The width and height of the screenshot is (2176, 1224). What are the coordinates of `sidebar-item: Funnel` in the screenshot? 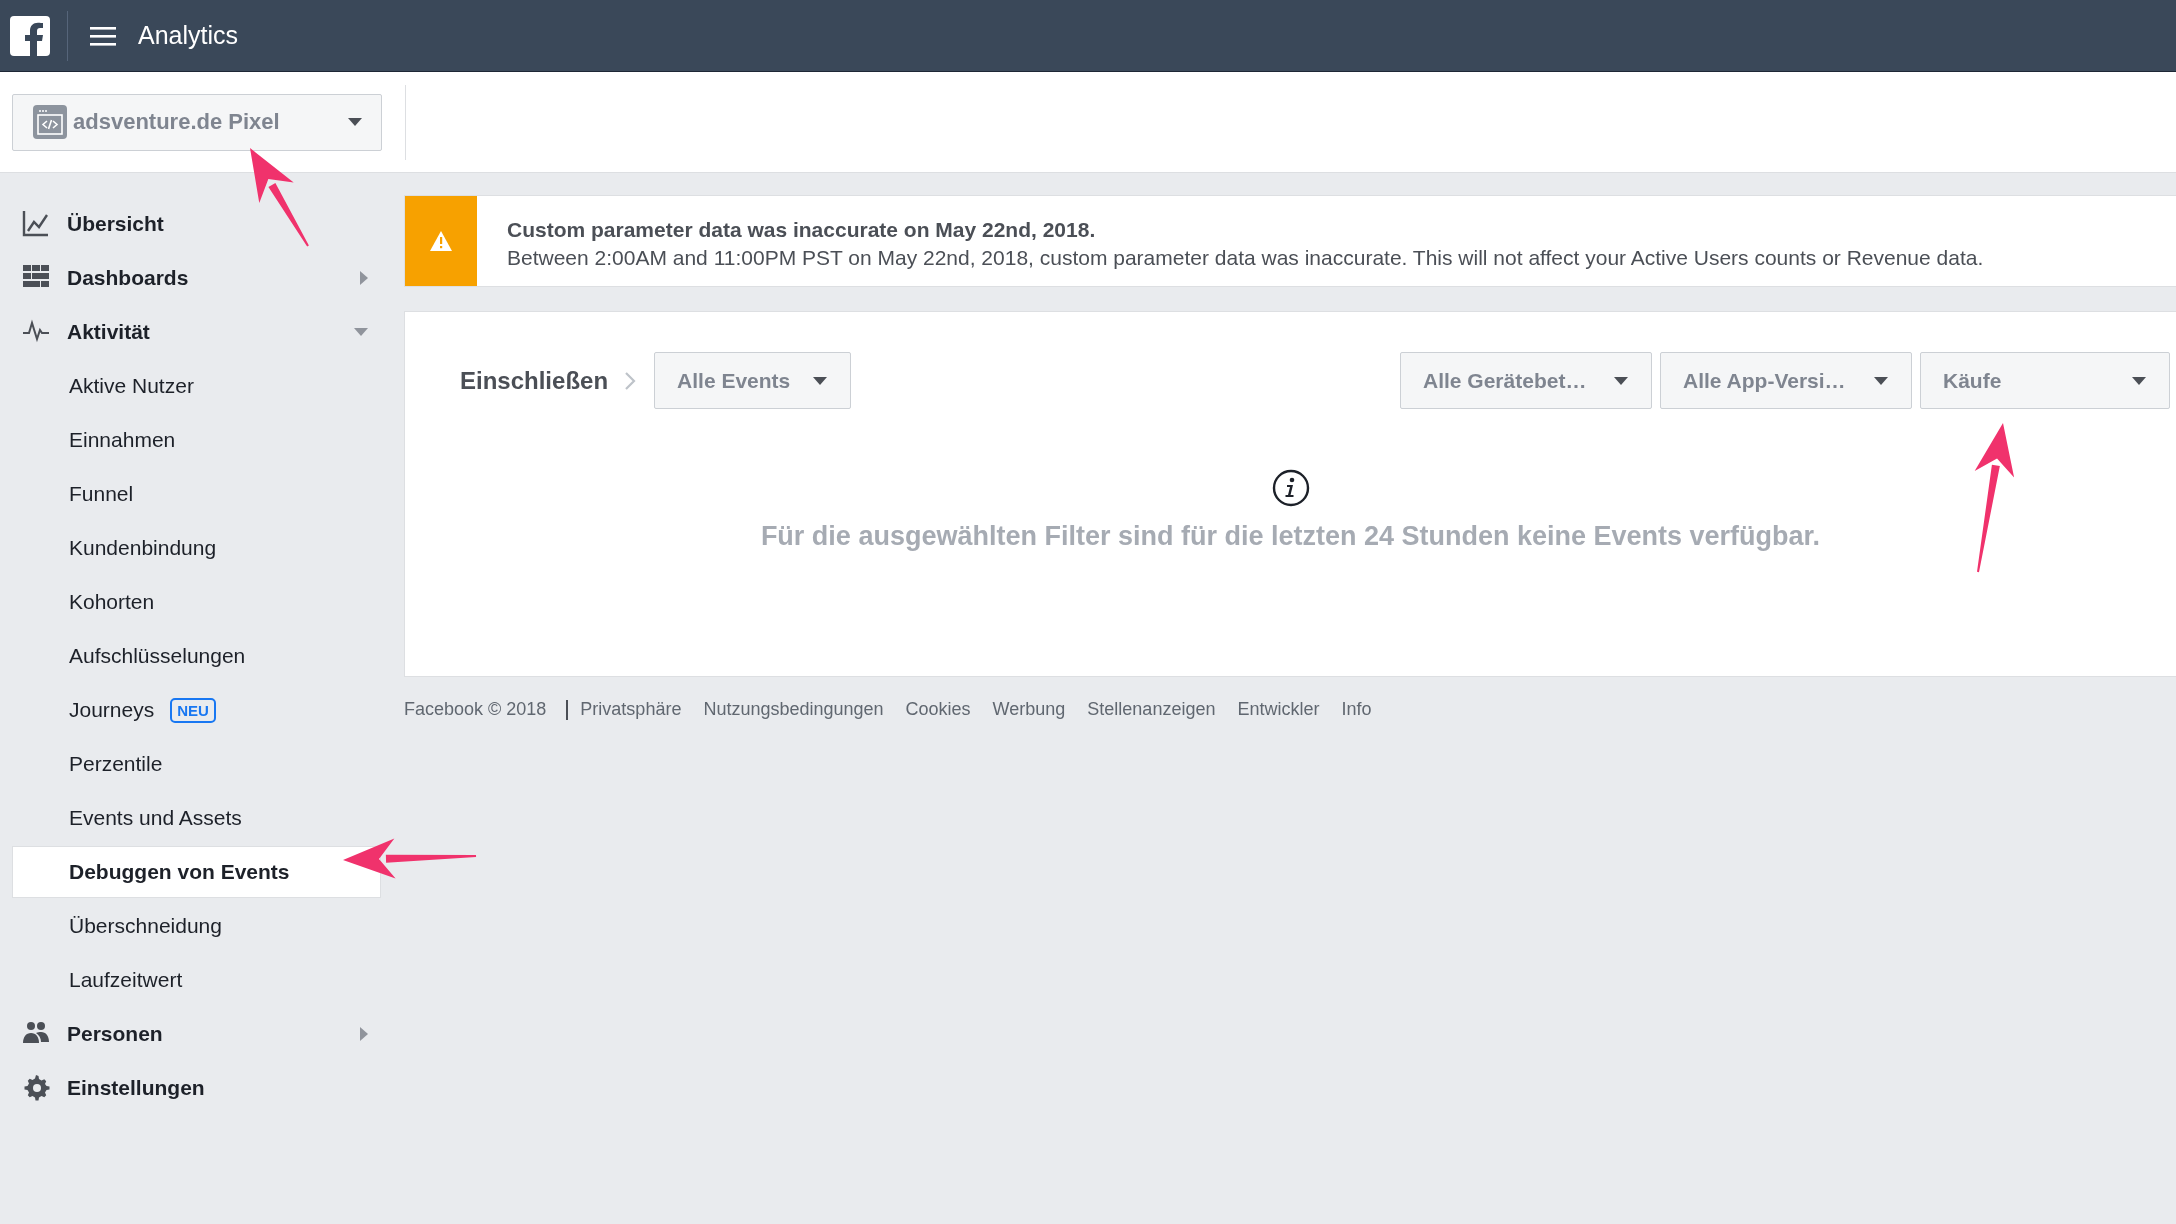 It's located at (197, 494).